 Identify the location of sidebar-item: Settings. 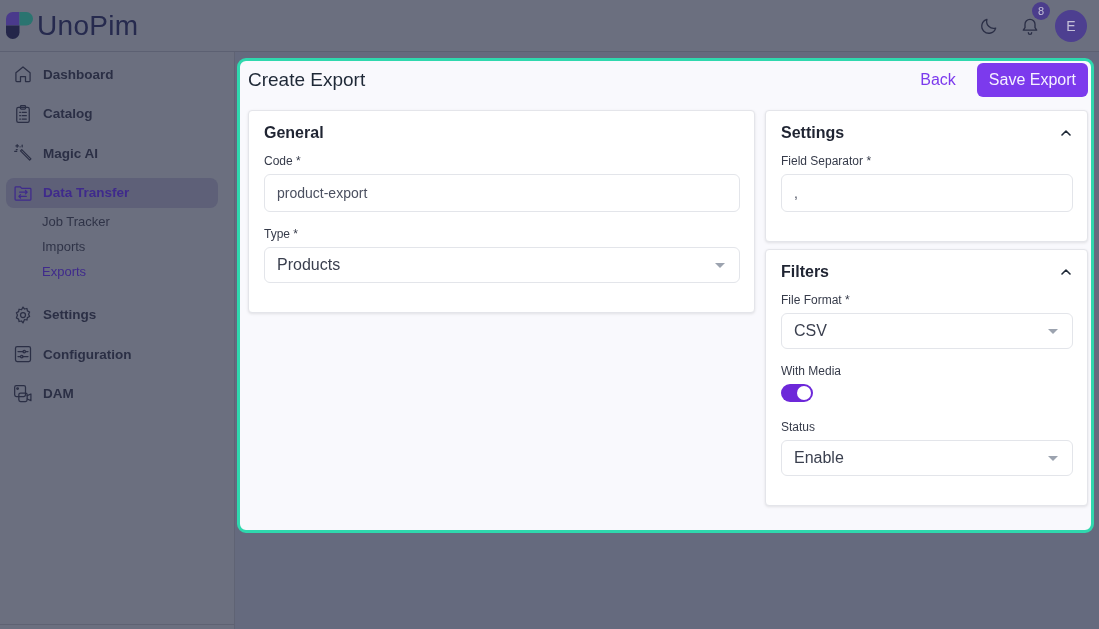
(112, 314).